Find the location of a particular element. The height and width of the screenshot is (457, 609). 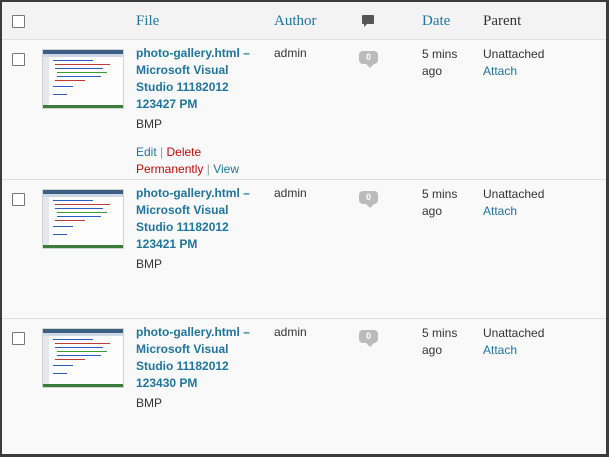

column-parent-header: Parent is located at coordinates (502, 21).